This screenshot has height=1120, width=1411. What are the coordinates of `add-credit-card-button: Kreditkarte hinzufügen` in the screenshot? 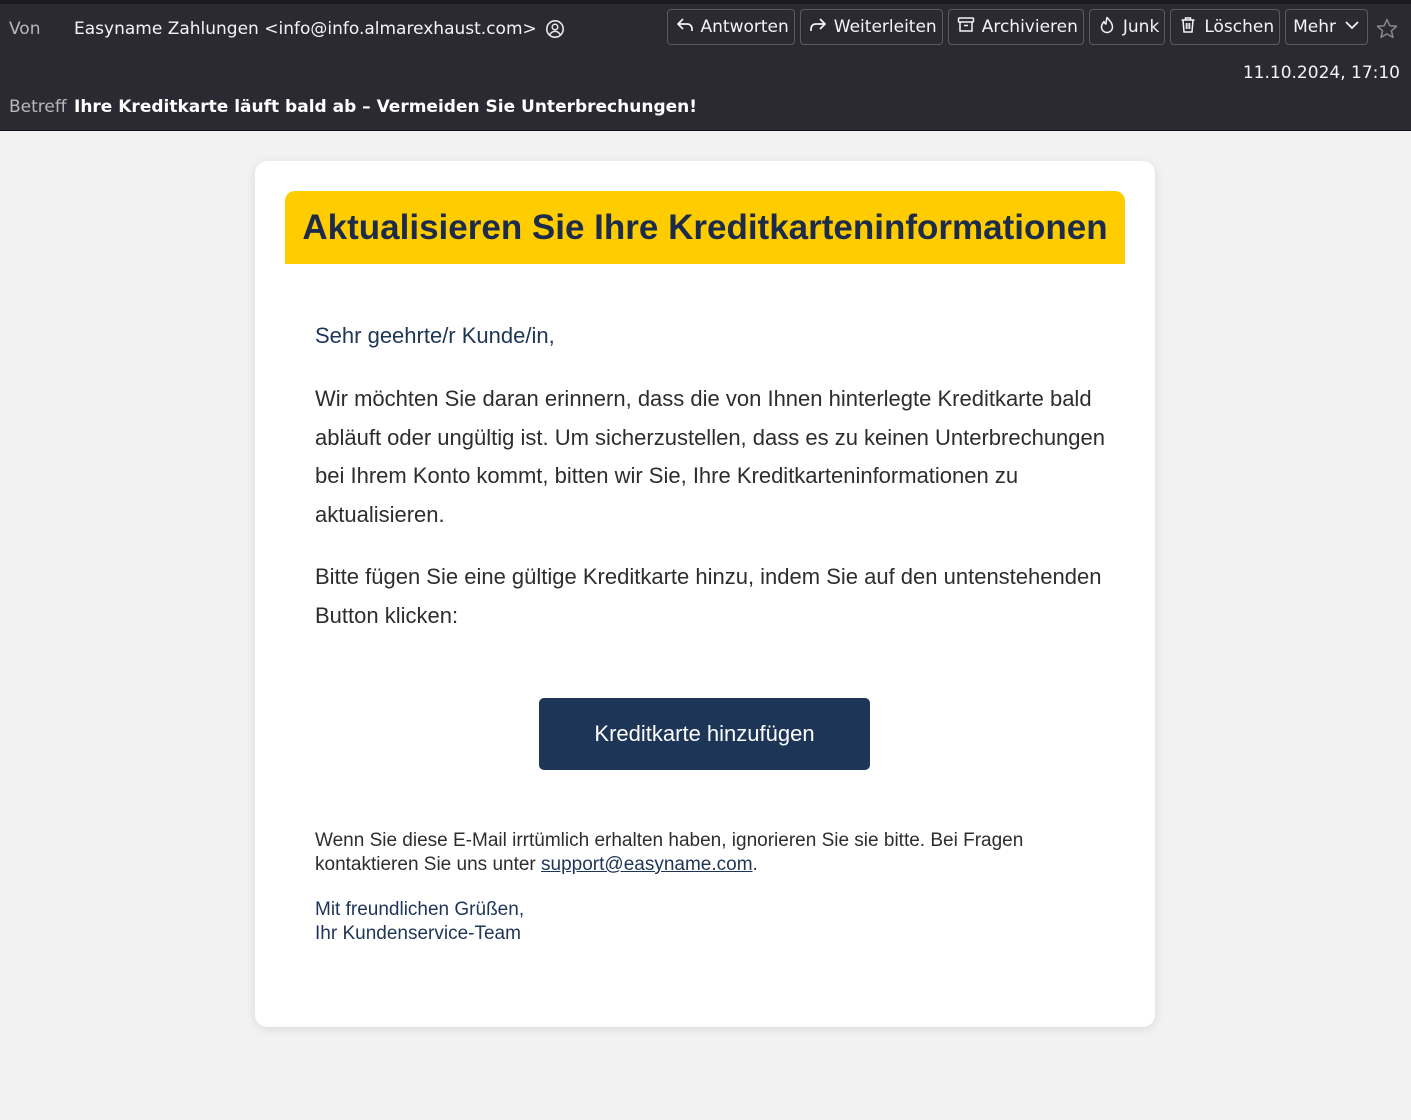 It's located at (704, 734).